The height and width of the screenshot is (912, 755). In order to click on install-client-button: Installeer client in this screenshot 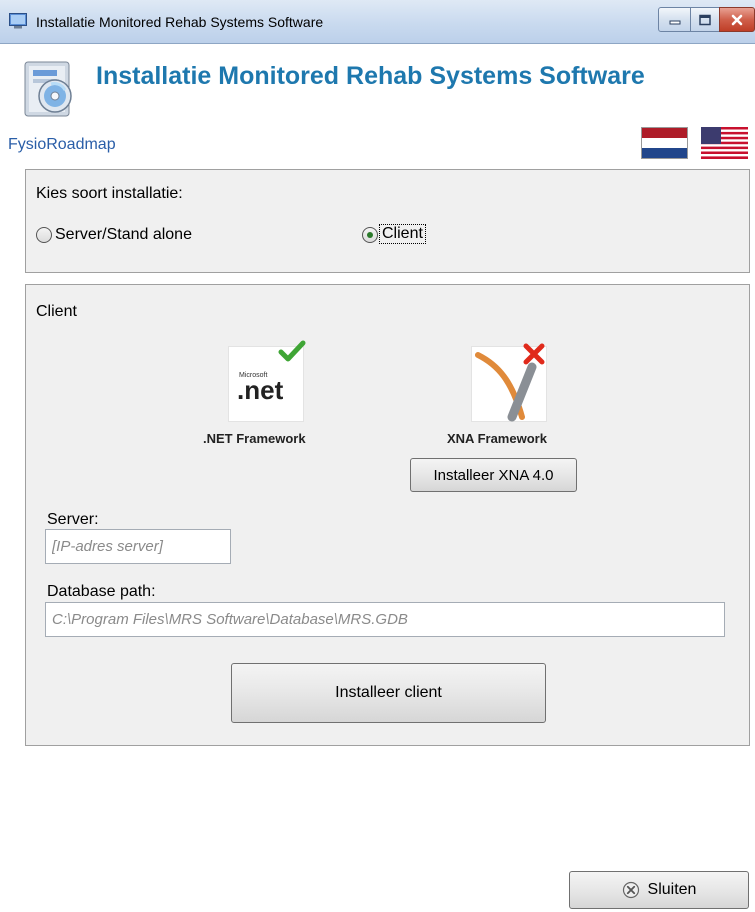, I will do `click(388, 693)`.